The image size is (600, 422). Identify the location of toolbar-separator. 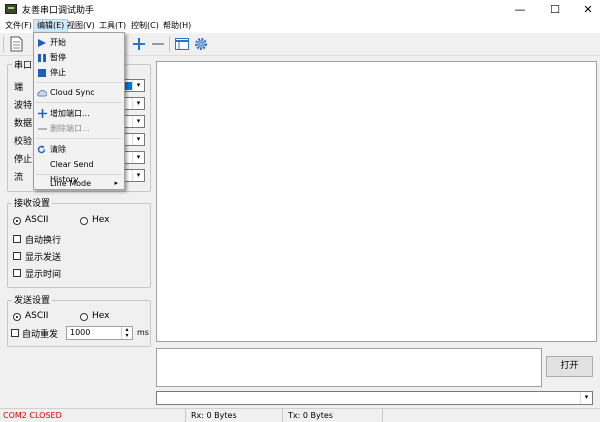
(169, 44).